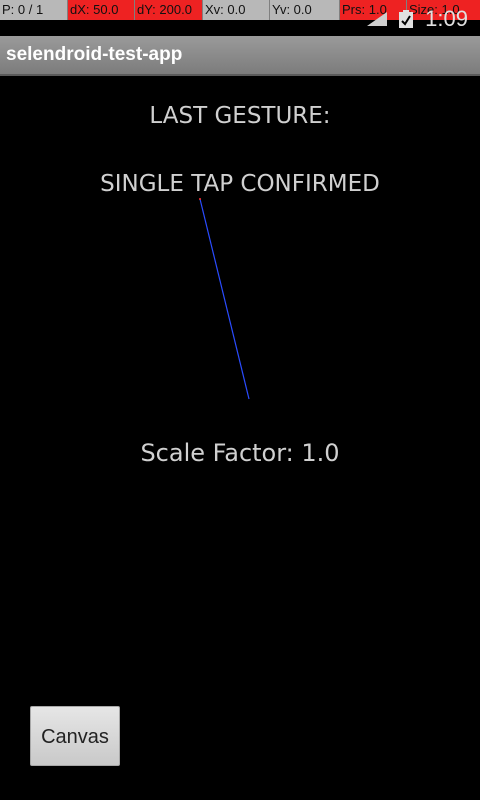 This screenshot has width=480, height=800. I want to click on pointer-y-velocity: Yv: 0.0, so click(305, 10).